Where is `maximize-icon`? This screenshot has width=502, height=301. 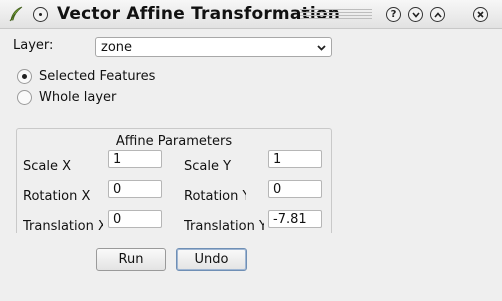 maximize-icon is located at coordinates (437, 14).